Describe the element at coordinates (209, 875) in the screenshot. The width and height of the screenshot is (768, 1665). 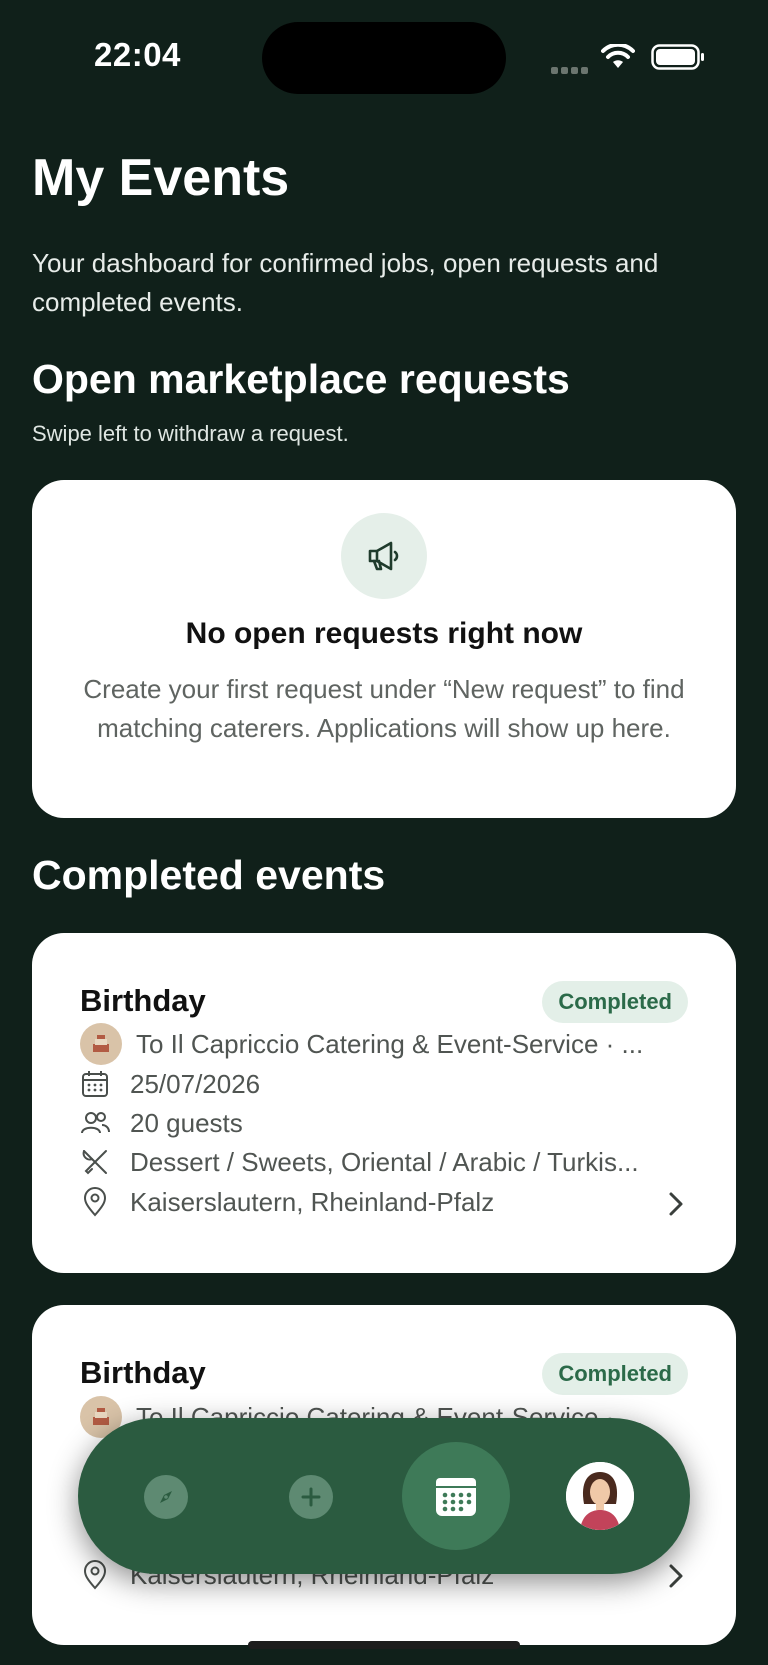
I see `completed-events-heading: Completed events` at that location.